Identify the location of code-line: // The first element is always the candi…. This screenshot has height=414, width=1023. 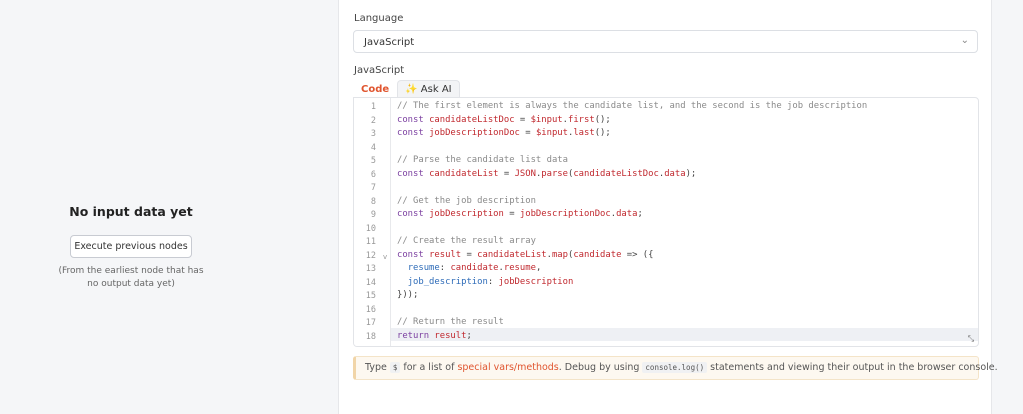
(632, 106).